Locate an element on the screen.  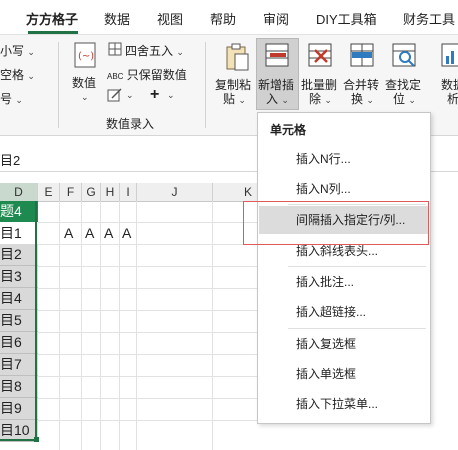
keep-values-button: ABC 只保留数值 is located at coordinates (147, 74).